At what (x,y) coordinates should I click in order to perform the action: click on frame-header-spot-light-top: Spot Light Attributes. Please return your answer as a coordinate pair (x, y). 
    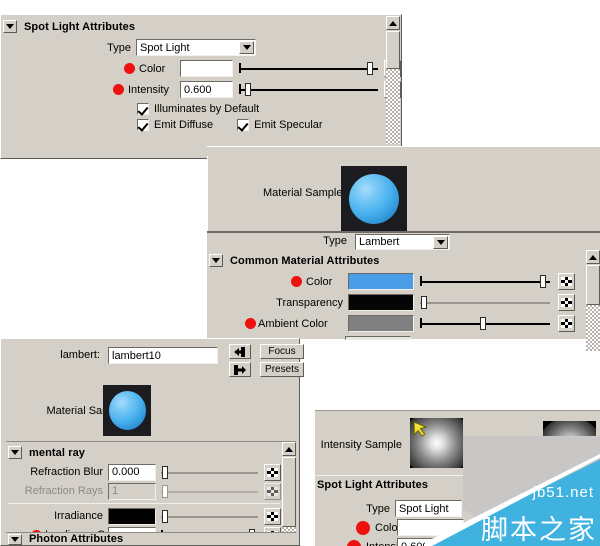
    Looking at the image, I should click on (201, 26).